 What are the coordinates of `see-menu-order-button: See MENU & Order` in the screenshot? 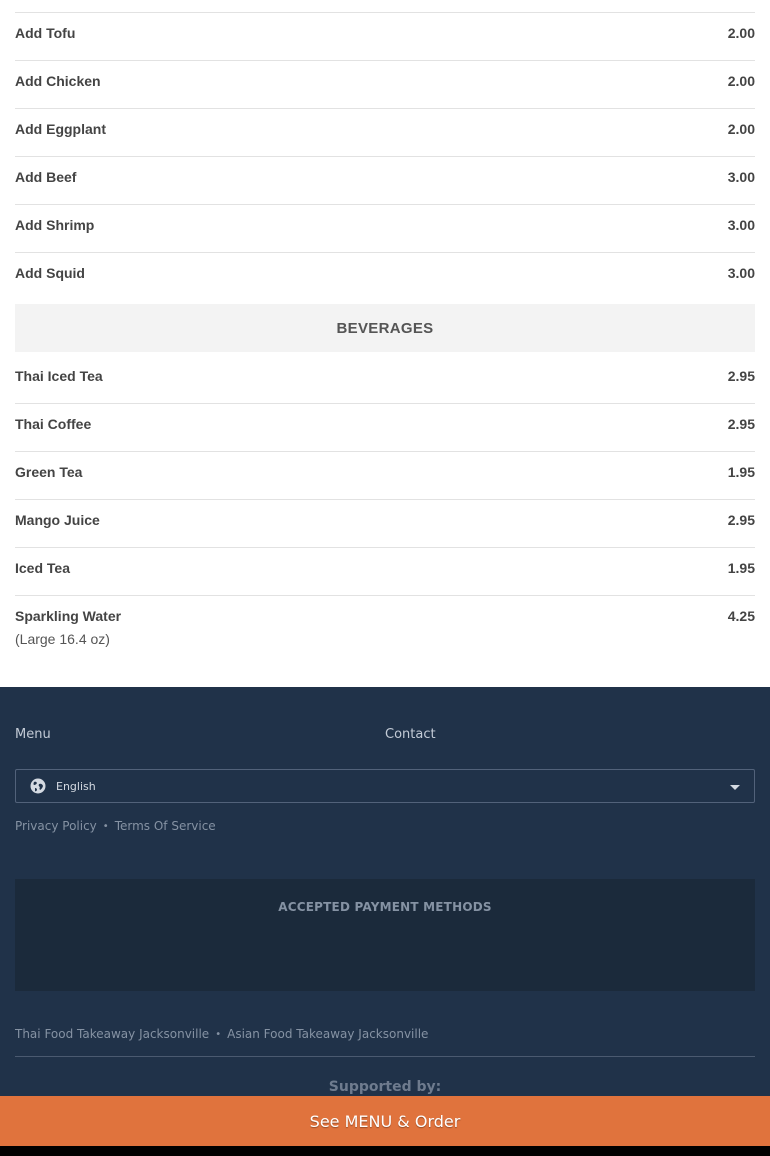 It's located at (385, 1121).